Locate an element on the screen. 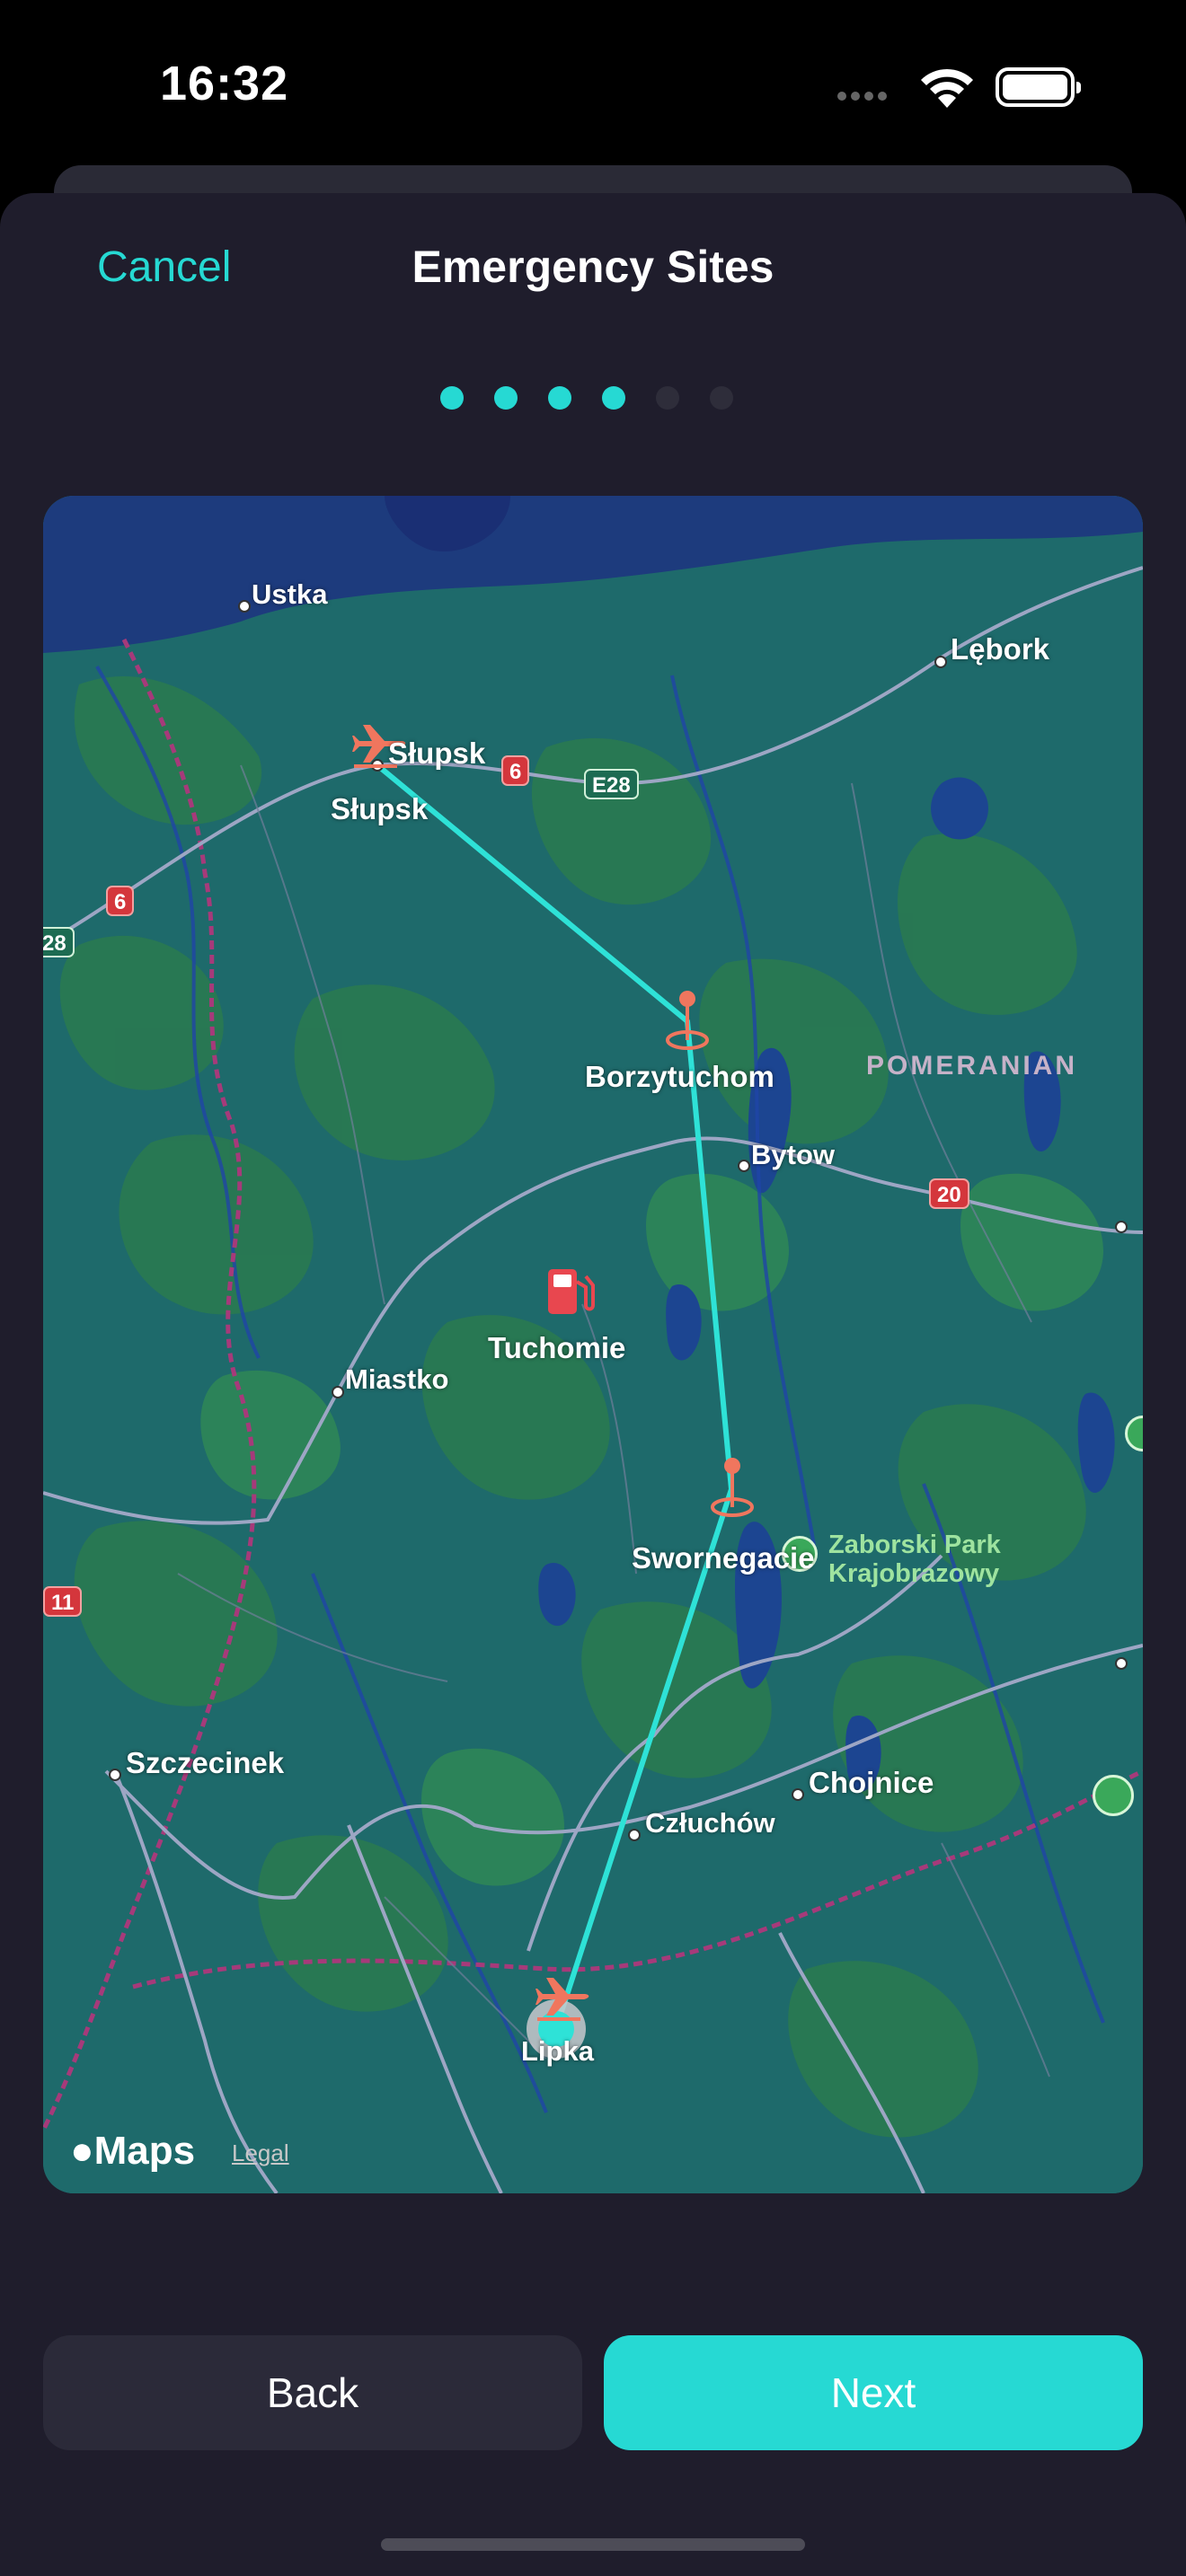 This screenshot has width=1186, height=2576. place-label-ustka: Ustka is located at coordinates (290, 594).